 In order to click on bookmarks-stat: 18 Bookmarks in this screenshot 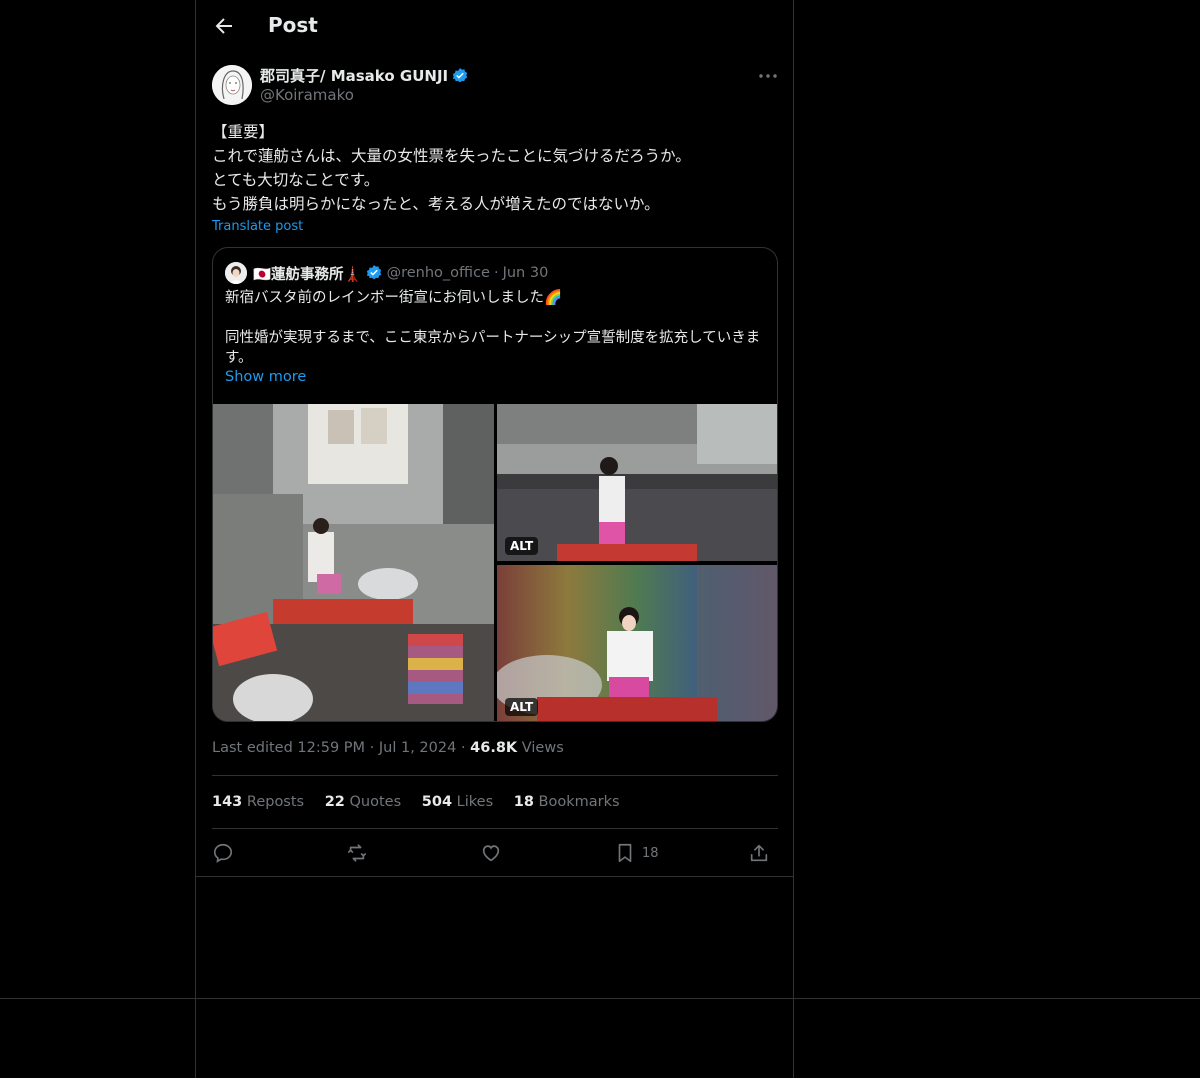, I will do `click(567, 802)`.